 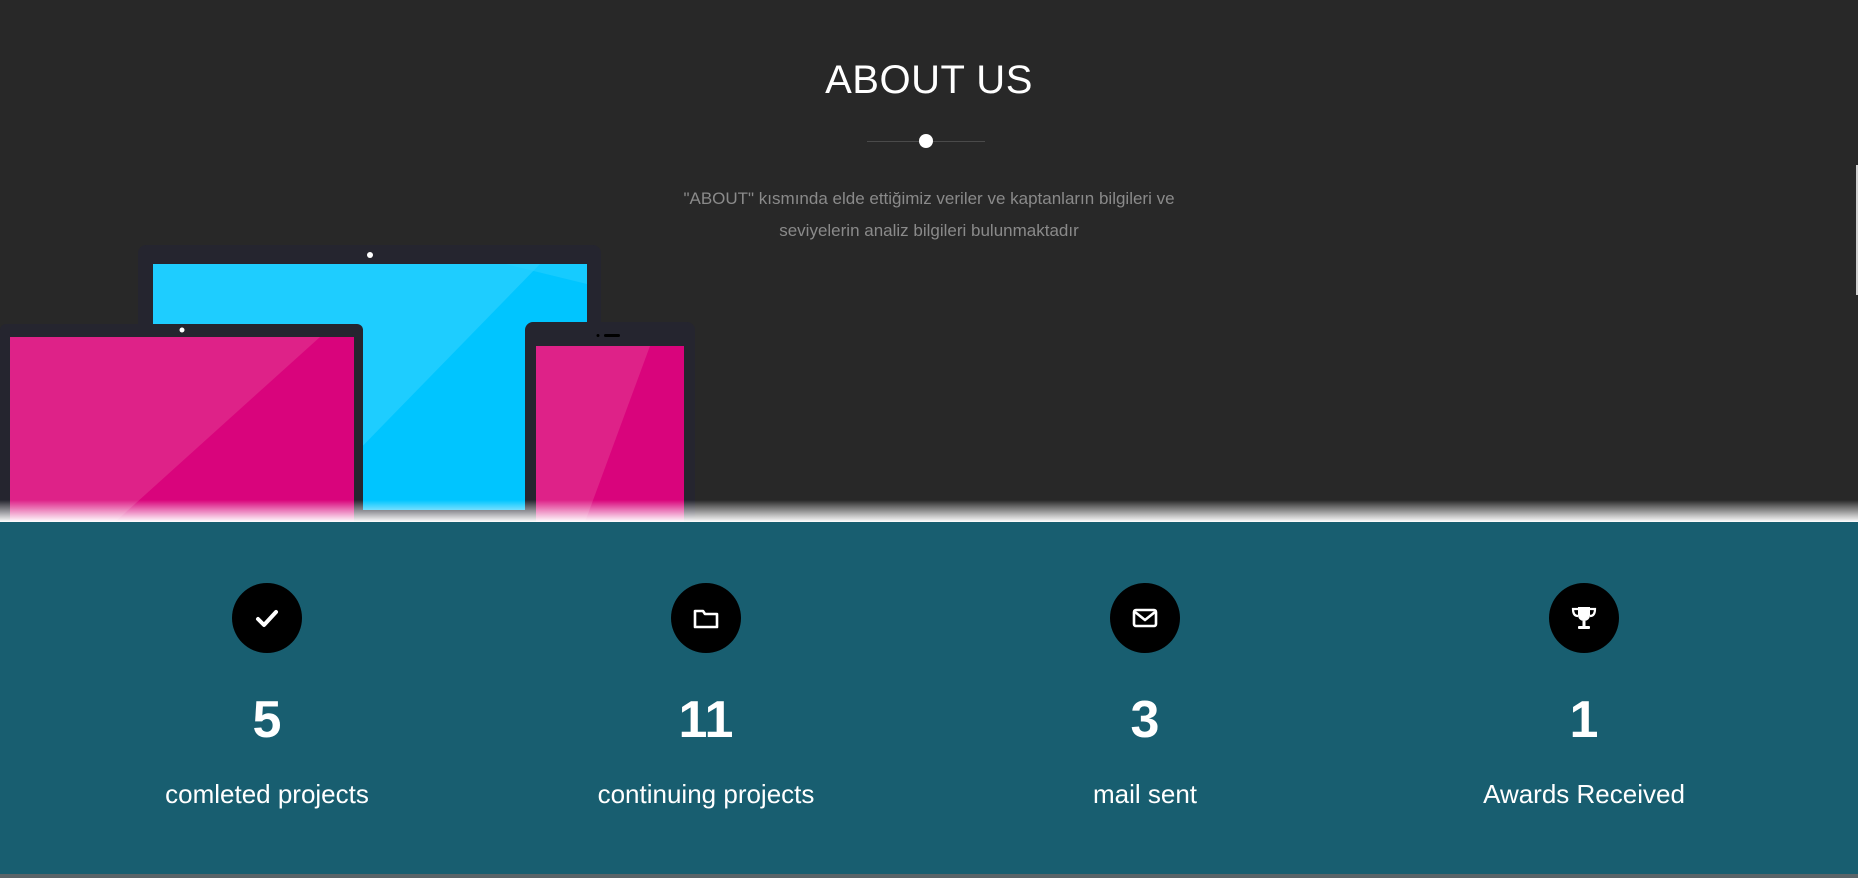 What do you see at coordinates (267, 794) in the screenshot?
I see `stat-label: comleted projects` at bounding box center [267, 794].